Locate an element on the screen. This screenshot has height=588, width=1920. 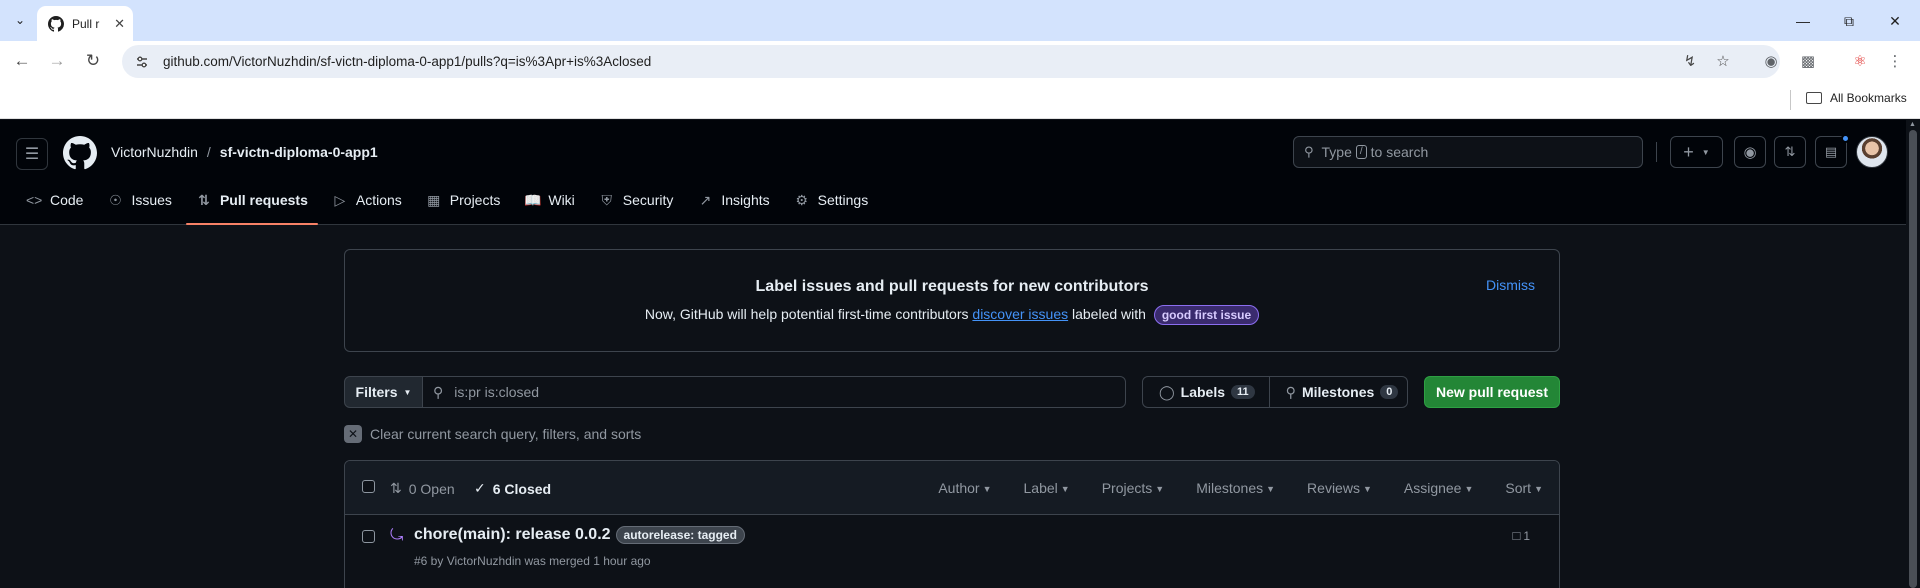
tab-insights: ↗ Insights is located at coordinates (733, 200).